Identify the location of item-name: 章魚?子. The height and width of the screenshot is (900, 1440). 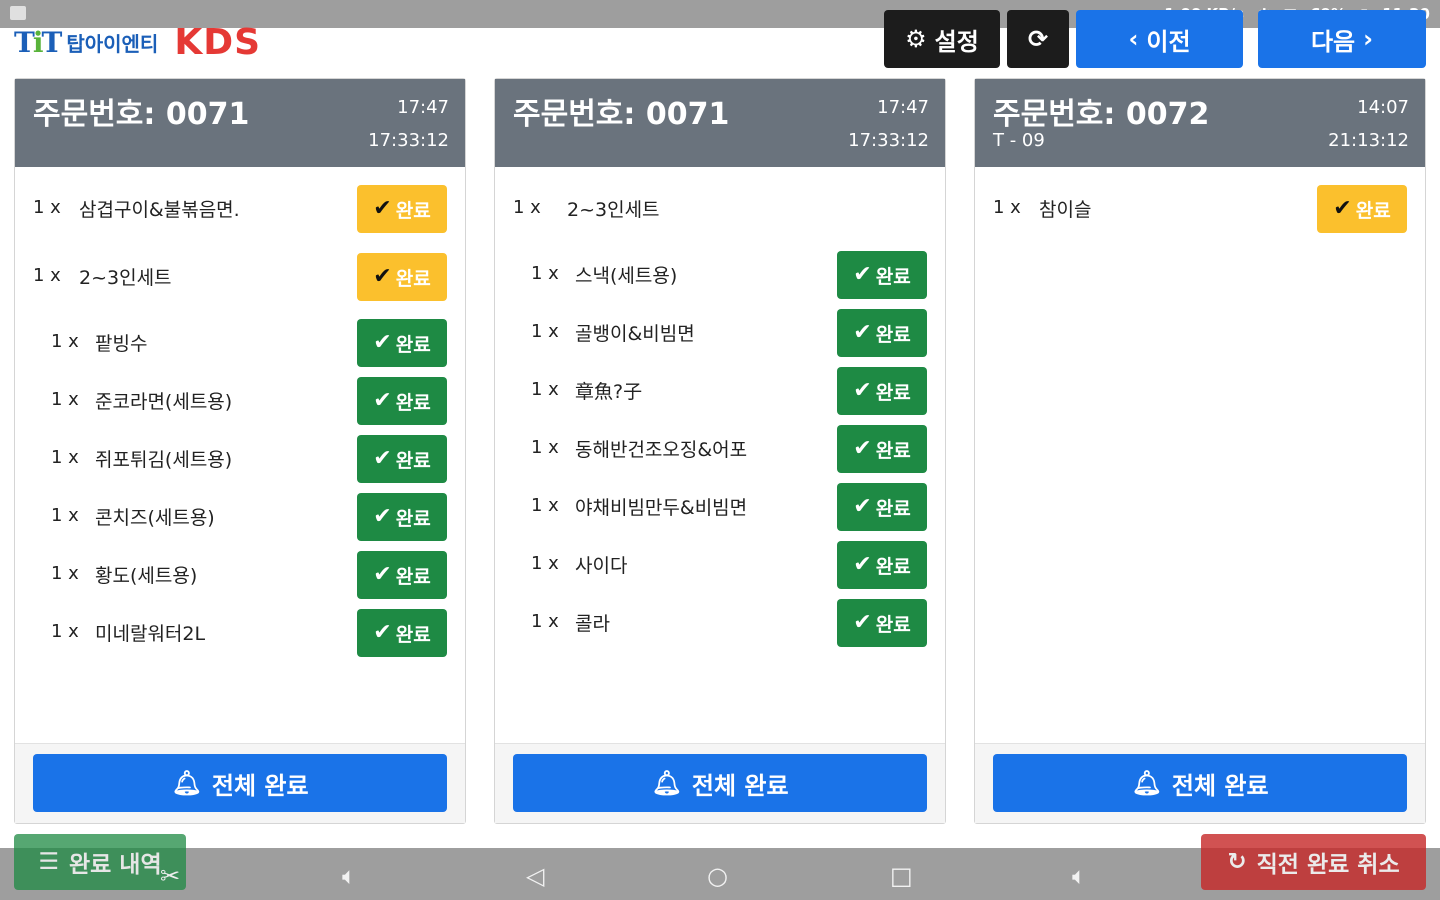
(609, 392).